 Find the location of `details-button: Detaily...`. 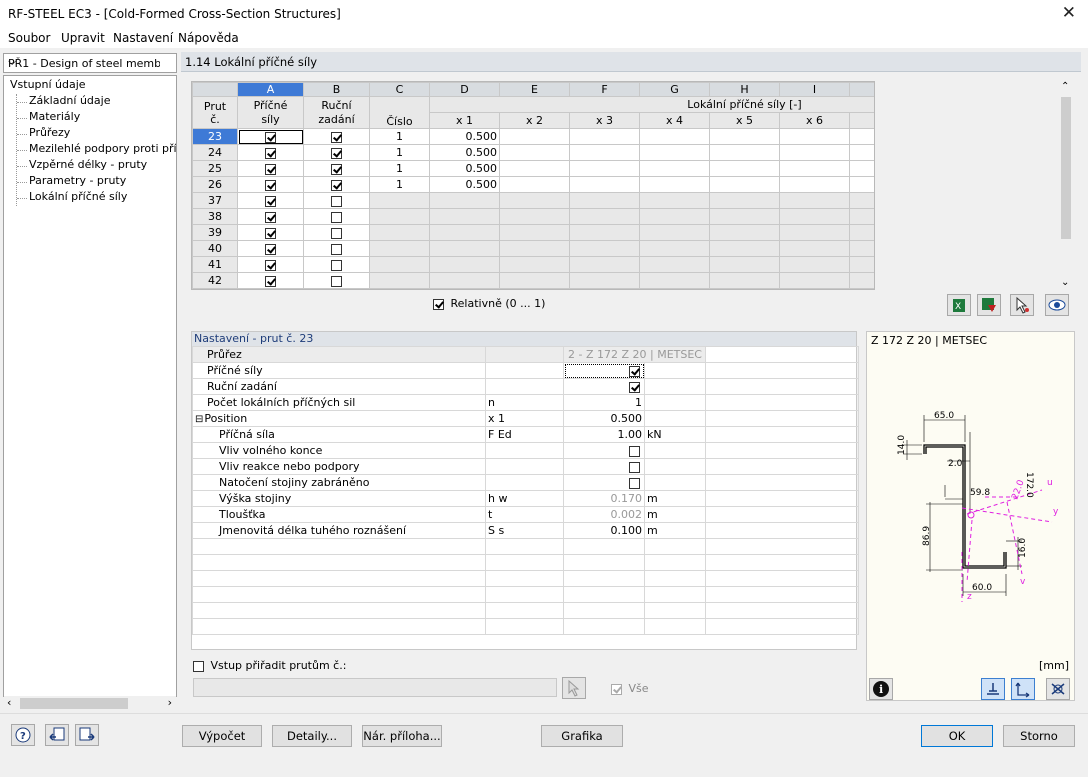

details-button: Detaily... is located at coordinates (312, 736).